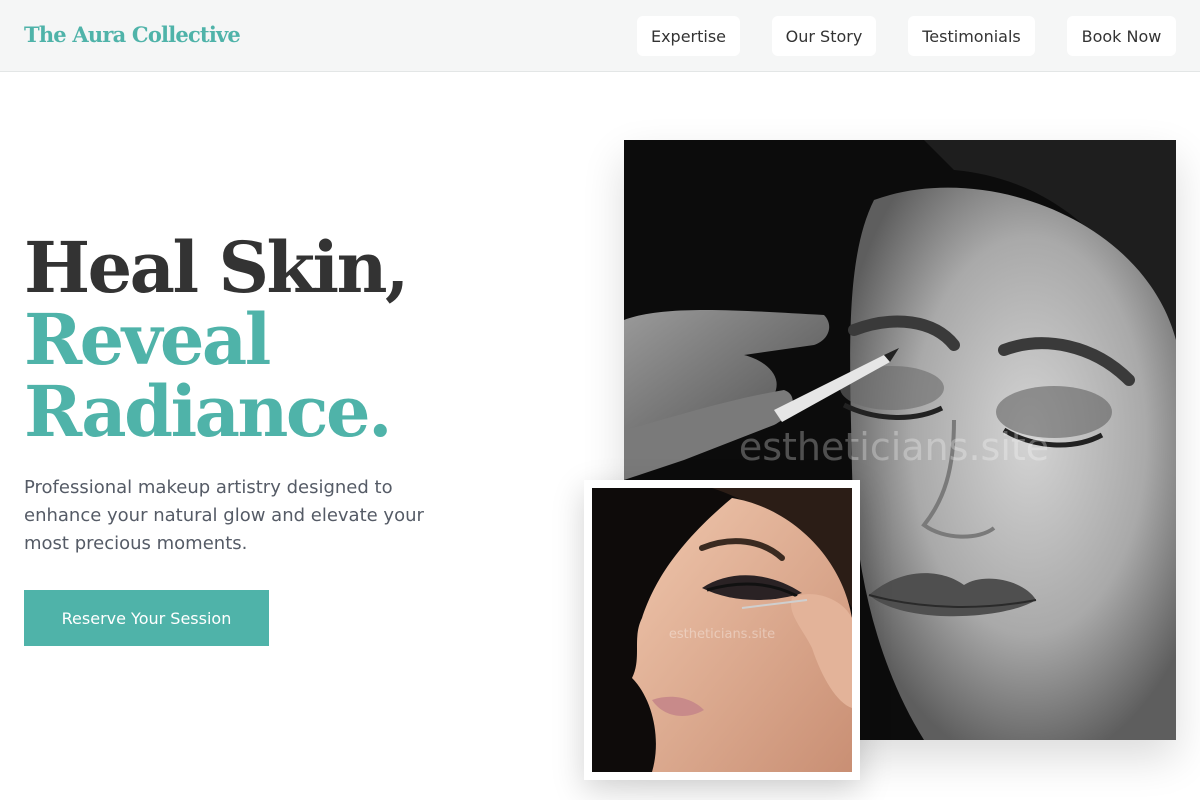 This screenshot has width=1200, height=800. Describe the element at coordinates (146, 618) in the screenshot. I see `reserve-session-button: Reserve Your Session` at that location.